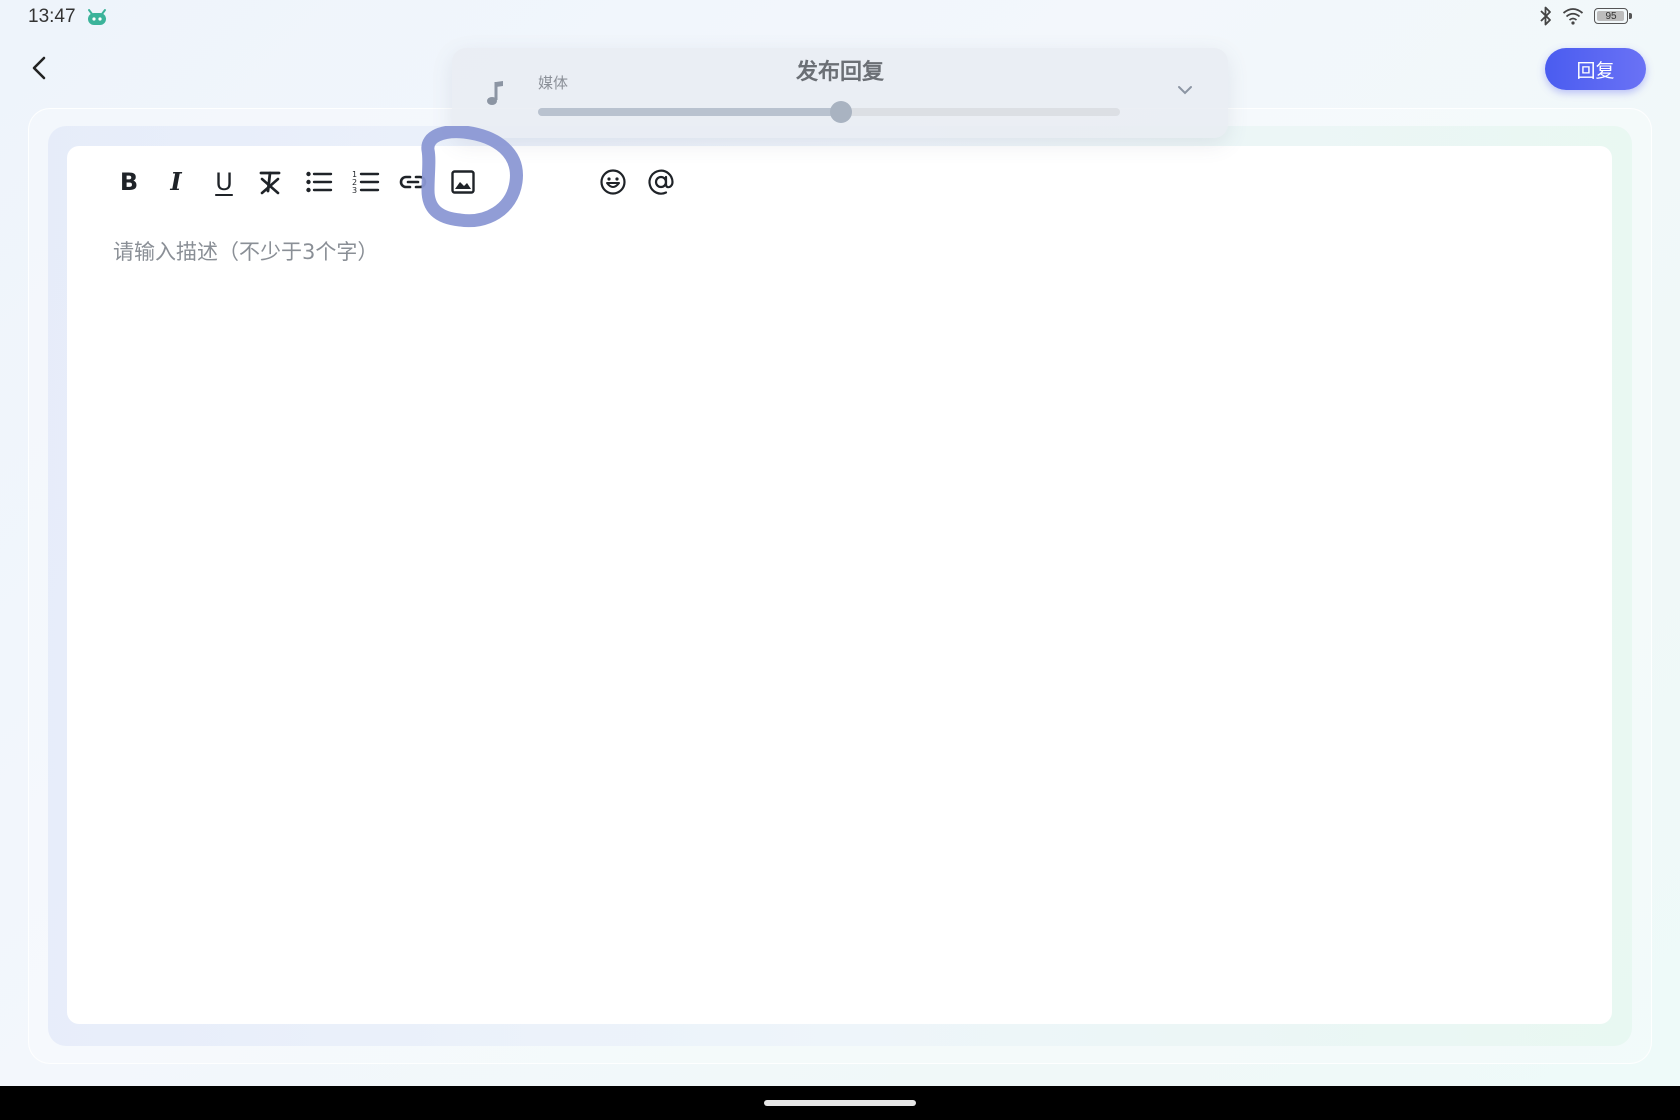 The width and height of the screenshot is (1680, 1120). I want to click on back-button, so click(39, 68).